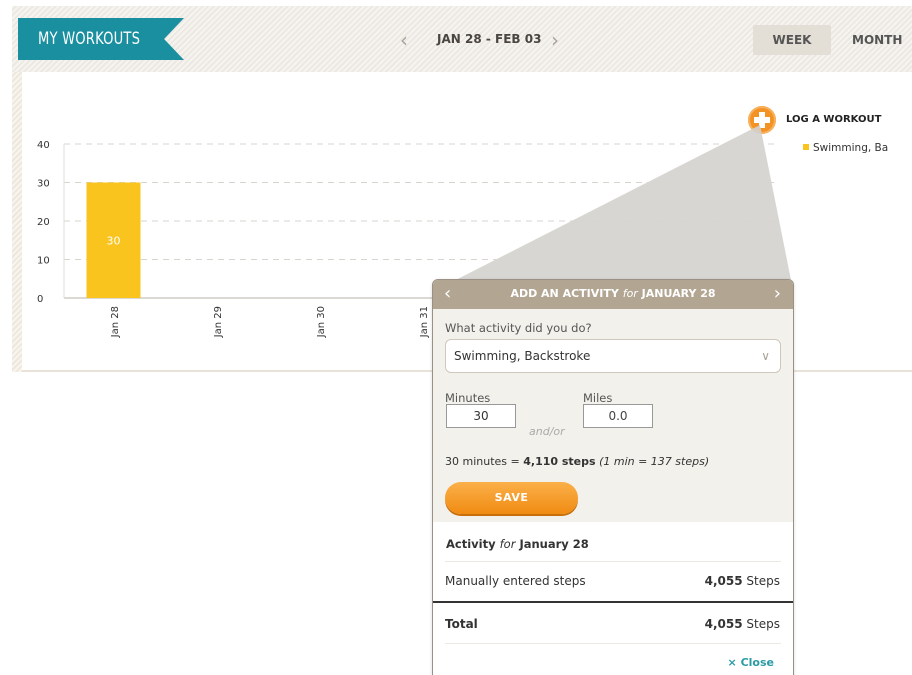  Describe the element at coordinates (654, 461) in the screenshot. I see `calc-rate: (1 min = 137 steps)` at that location.